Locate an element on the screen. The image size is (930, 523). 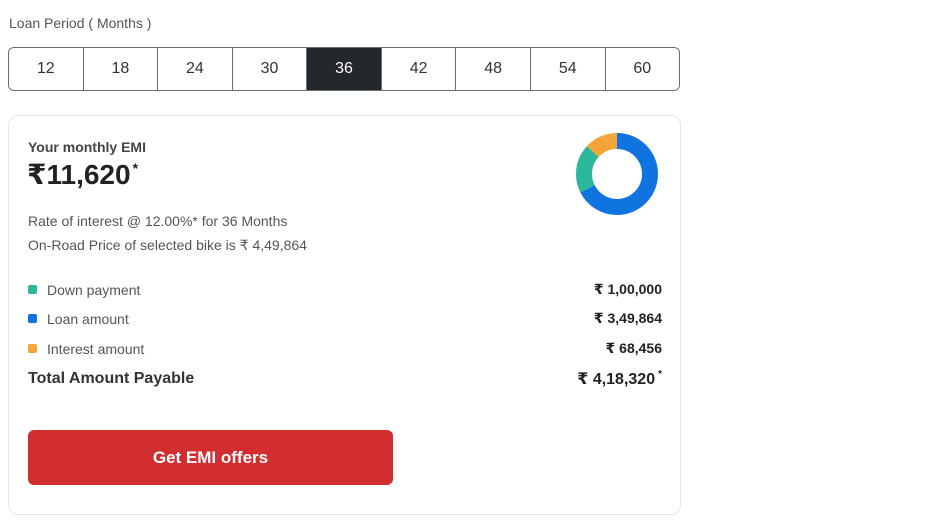
down-payment-label: Down payment is located at coordinates (94, 289).